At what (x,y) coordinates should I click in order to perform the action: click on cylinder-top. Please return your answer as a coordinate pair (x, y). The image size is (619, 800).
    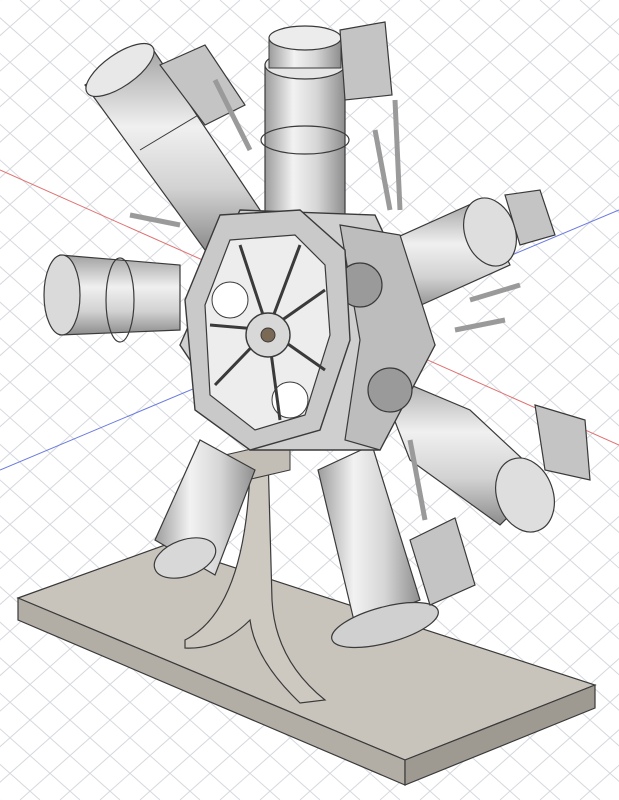
    Looking at the image, I should click on (326, 118).